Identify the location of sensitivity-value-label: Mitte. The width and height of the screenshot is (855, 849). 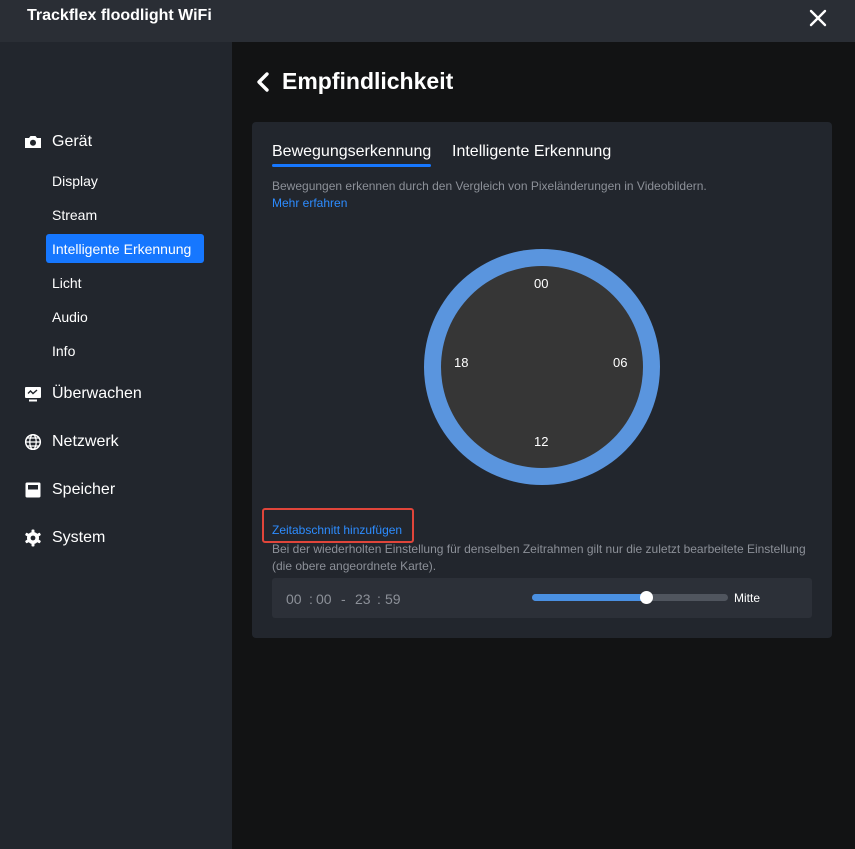
(747, 598).